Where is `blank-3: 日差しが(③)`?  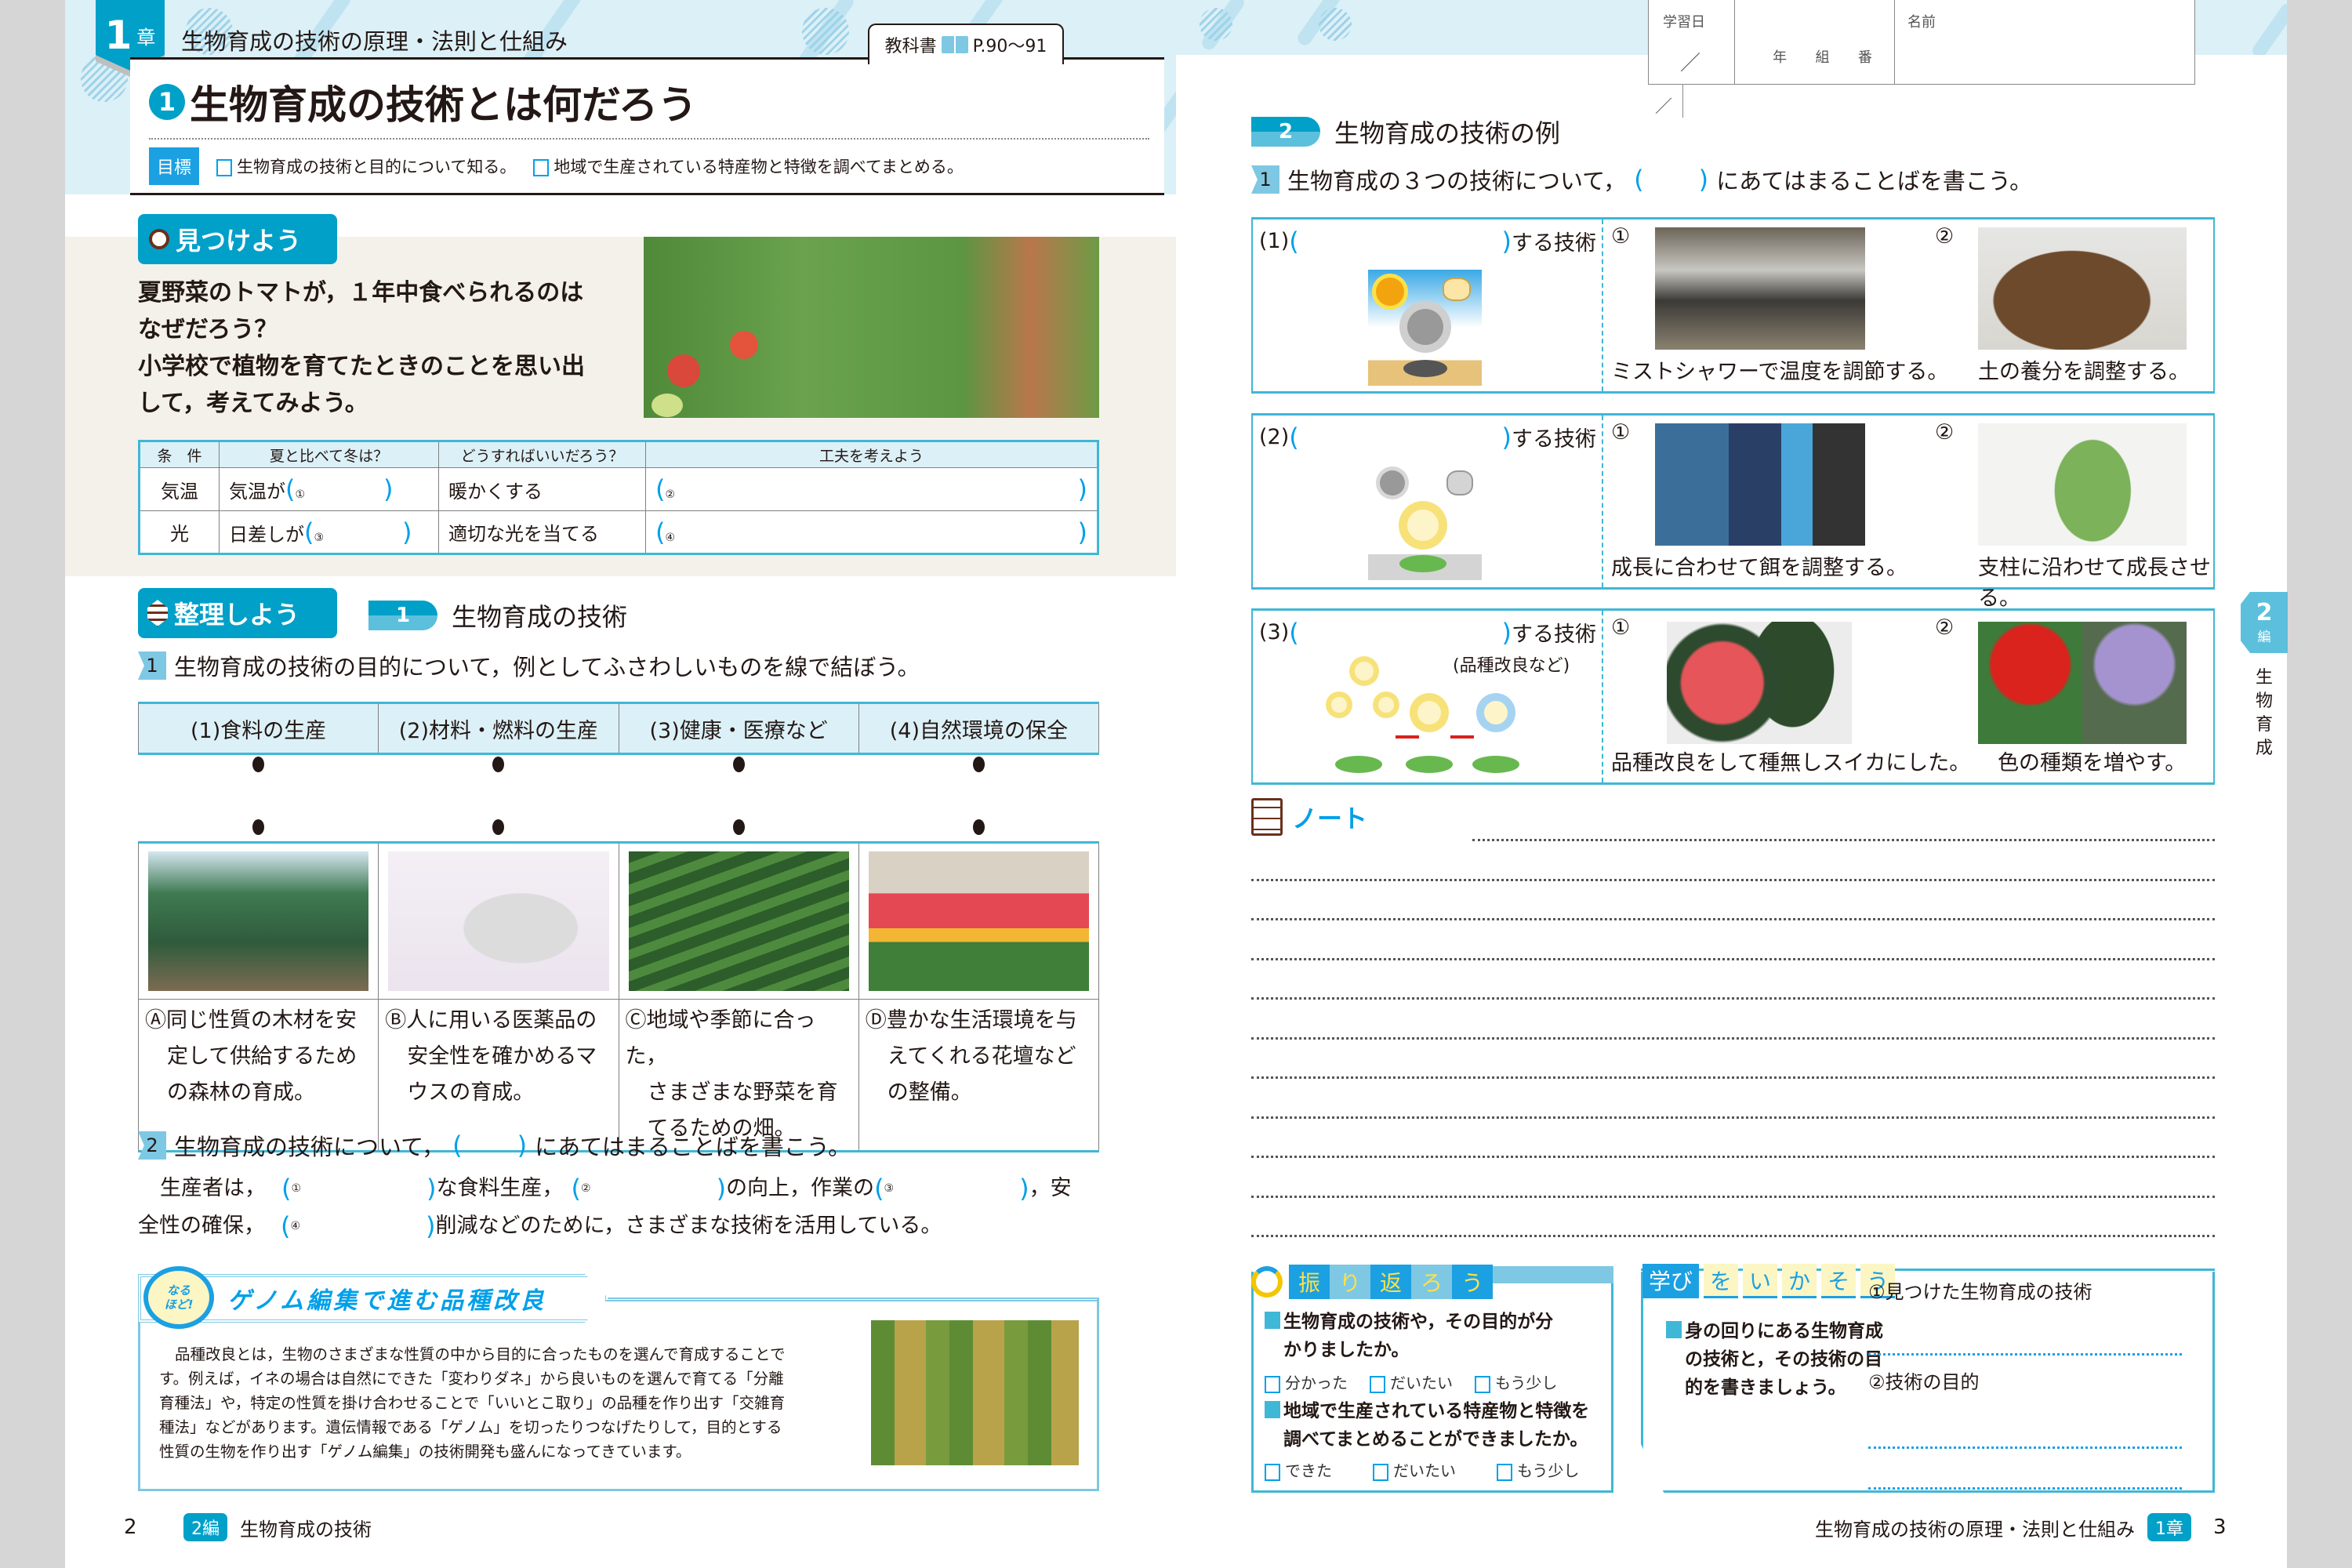
blank-3: 日差しが(③) is located at coordinates (329, 532).